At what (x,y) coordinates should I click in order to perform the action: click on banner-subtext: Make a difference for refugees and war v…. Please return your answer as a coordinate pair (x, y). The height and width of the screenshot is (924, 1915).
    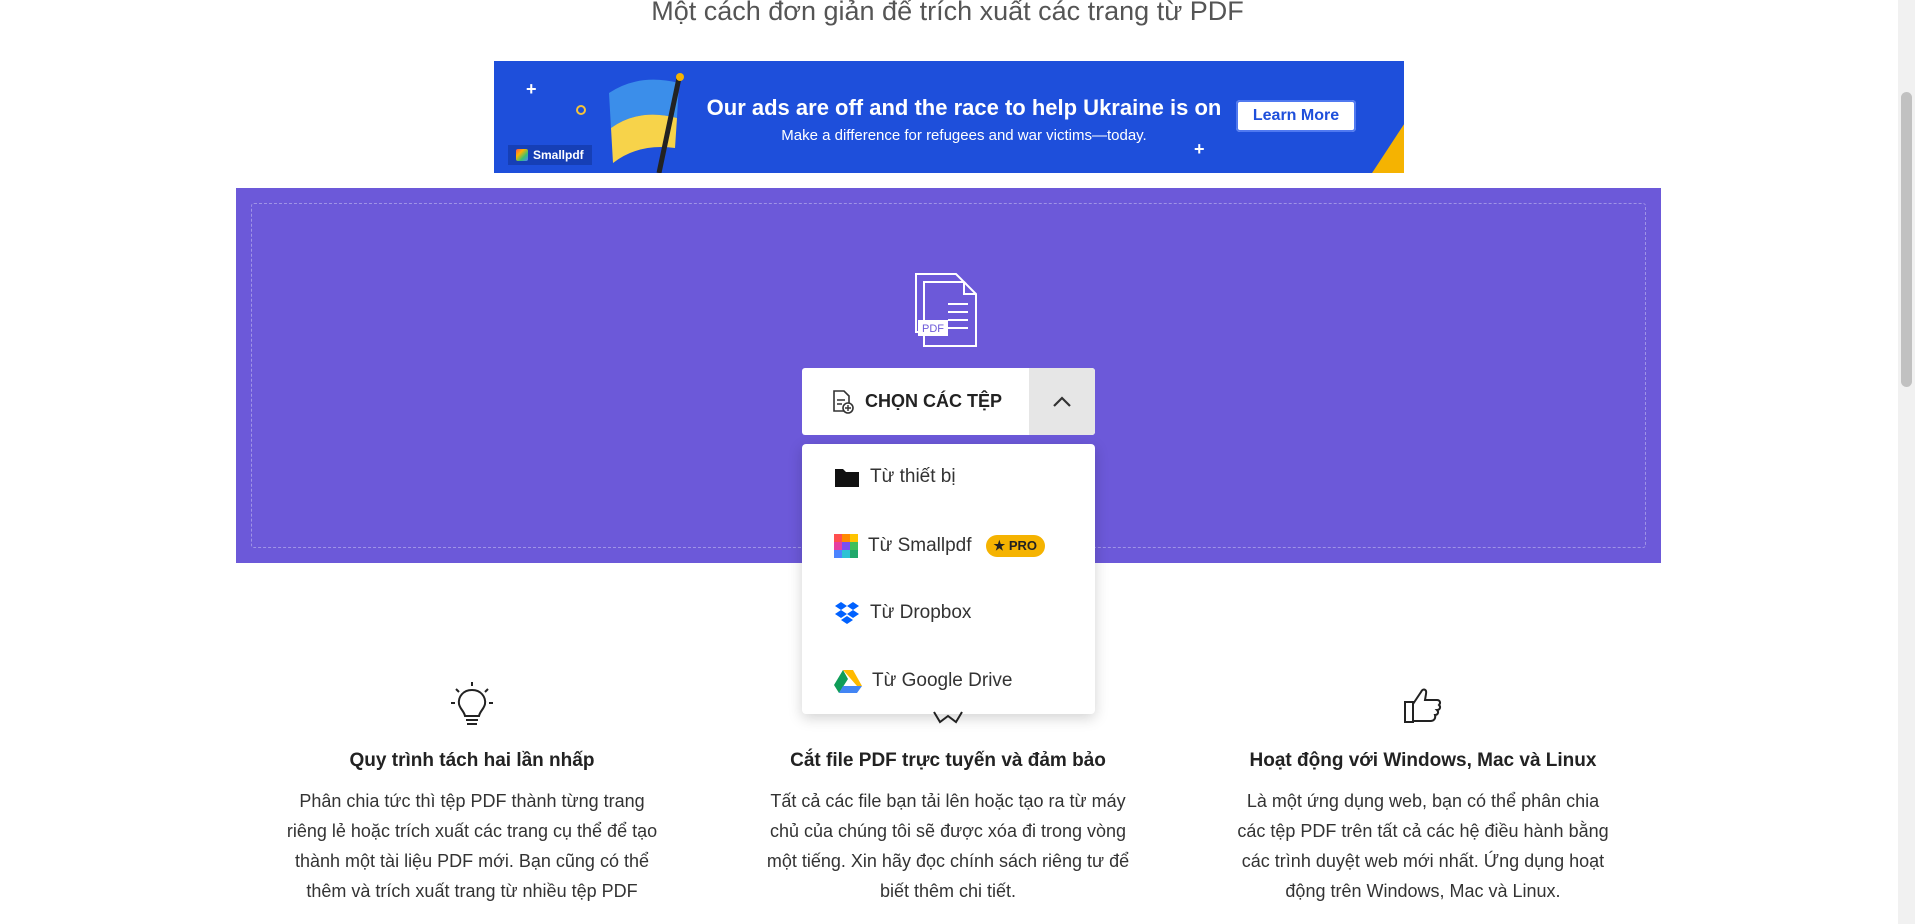
    Looking at the image, I should click on (964, 135).